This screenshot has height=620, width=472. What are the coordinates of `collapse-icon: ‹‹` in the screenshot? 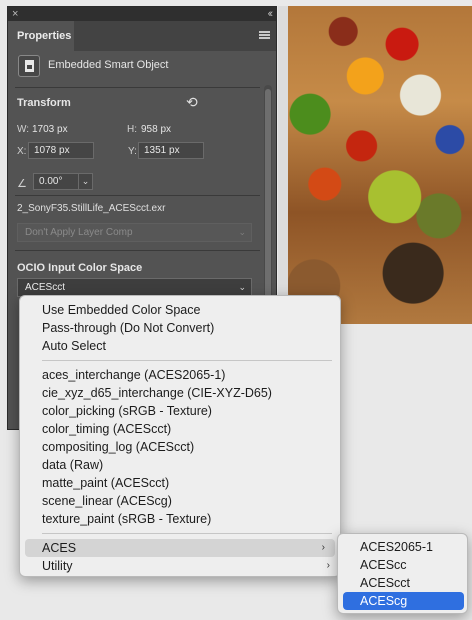 It's located at (271, 14).